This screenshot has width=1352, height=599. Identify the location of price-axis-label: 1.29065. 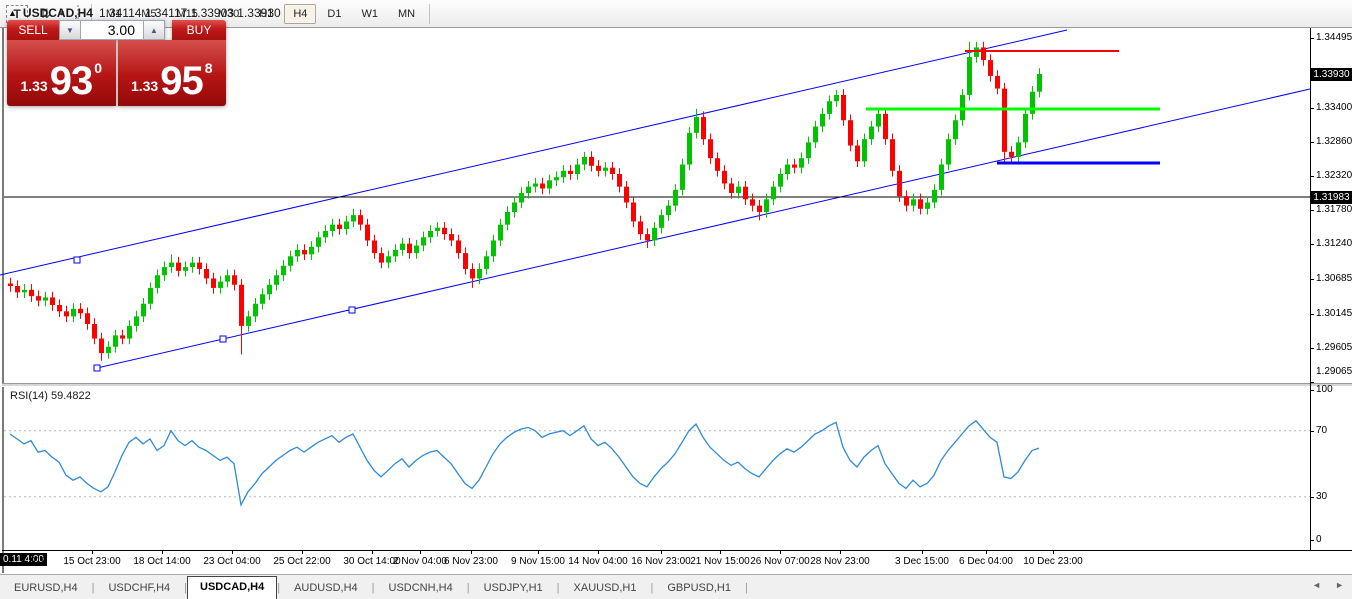
(1334, 371).